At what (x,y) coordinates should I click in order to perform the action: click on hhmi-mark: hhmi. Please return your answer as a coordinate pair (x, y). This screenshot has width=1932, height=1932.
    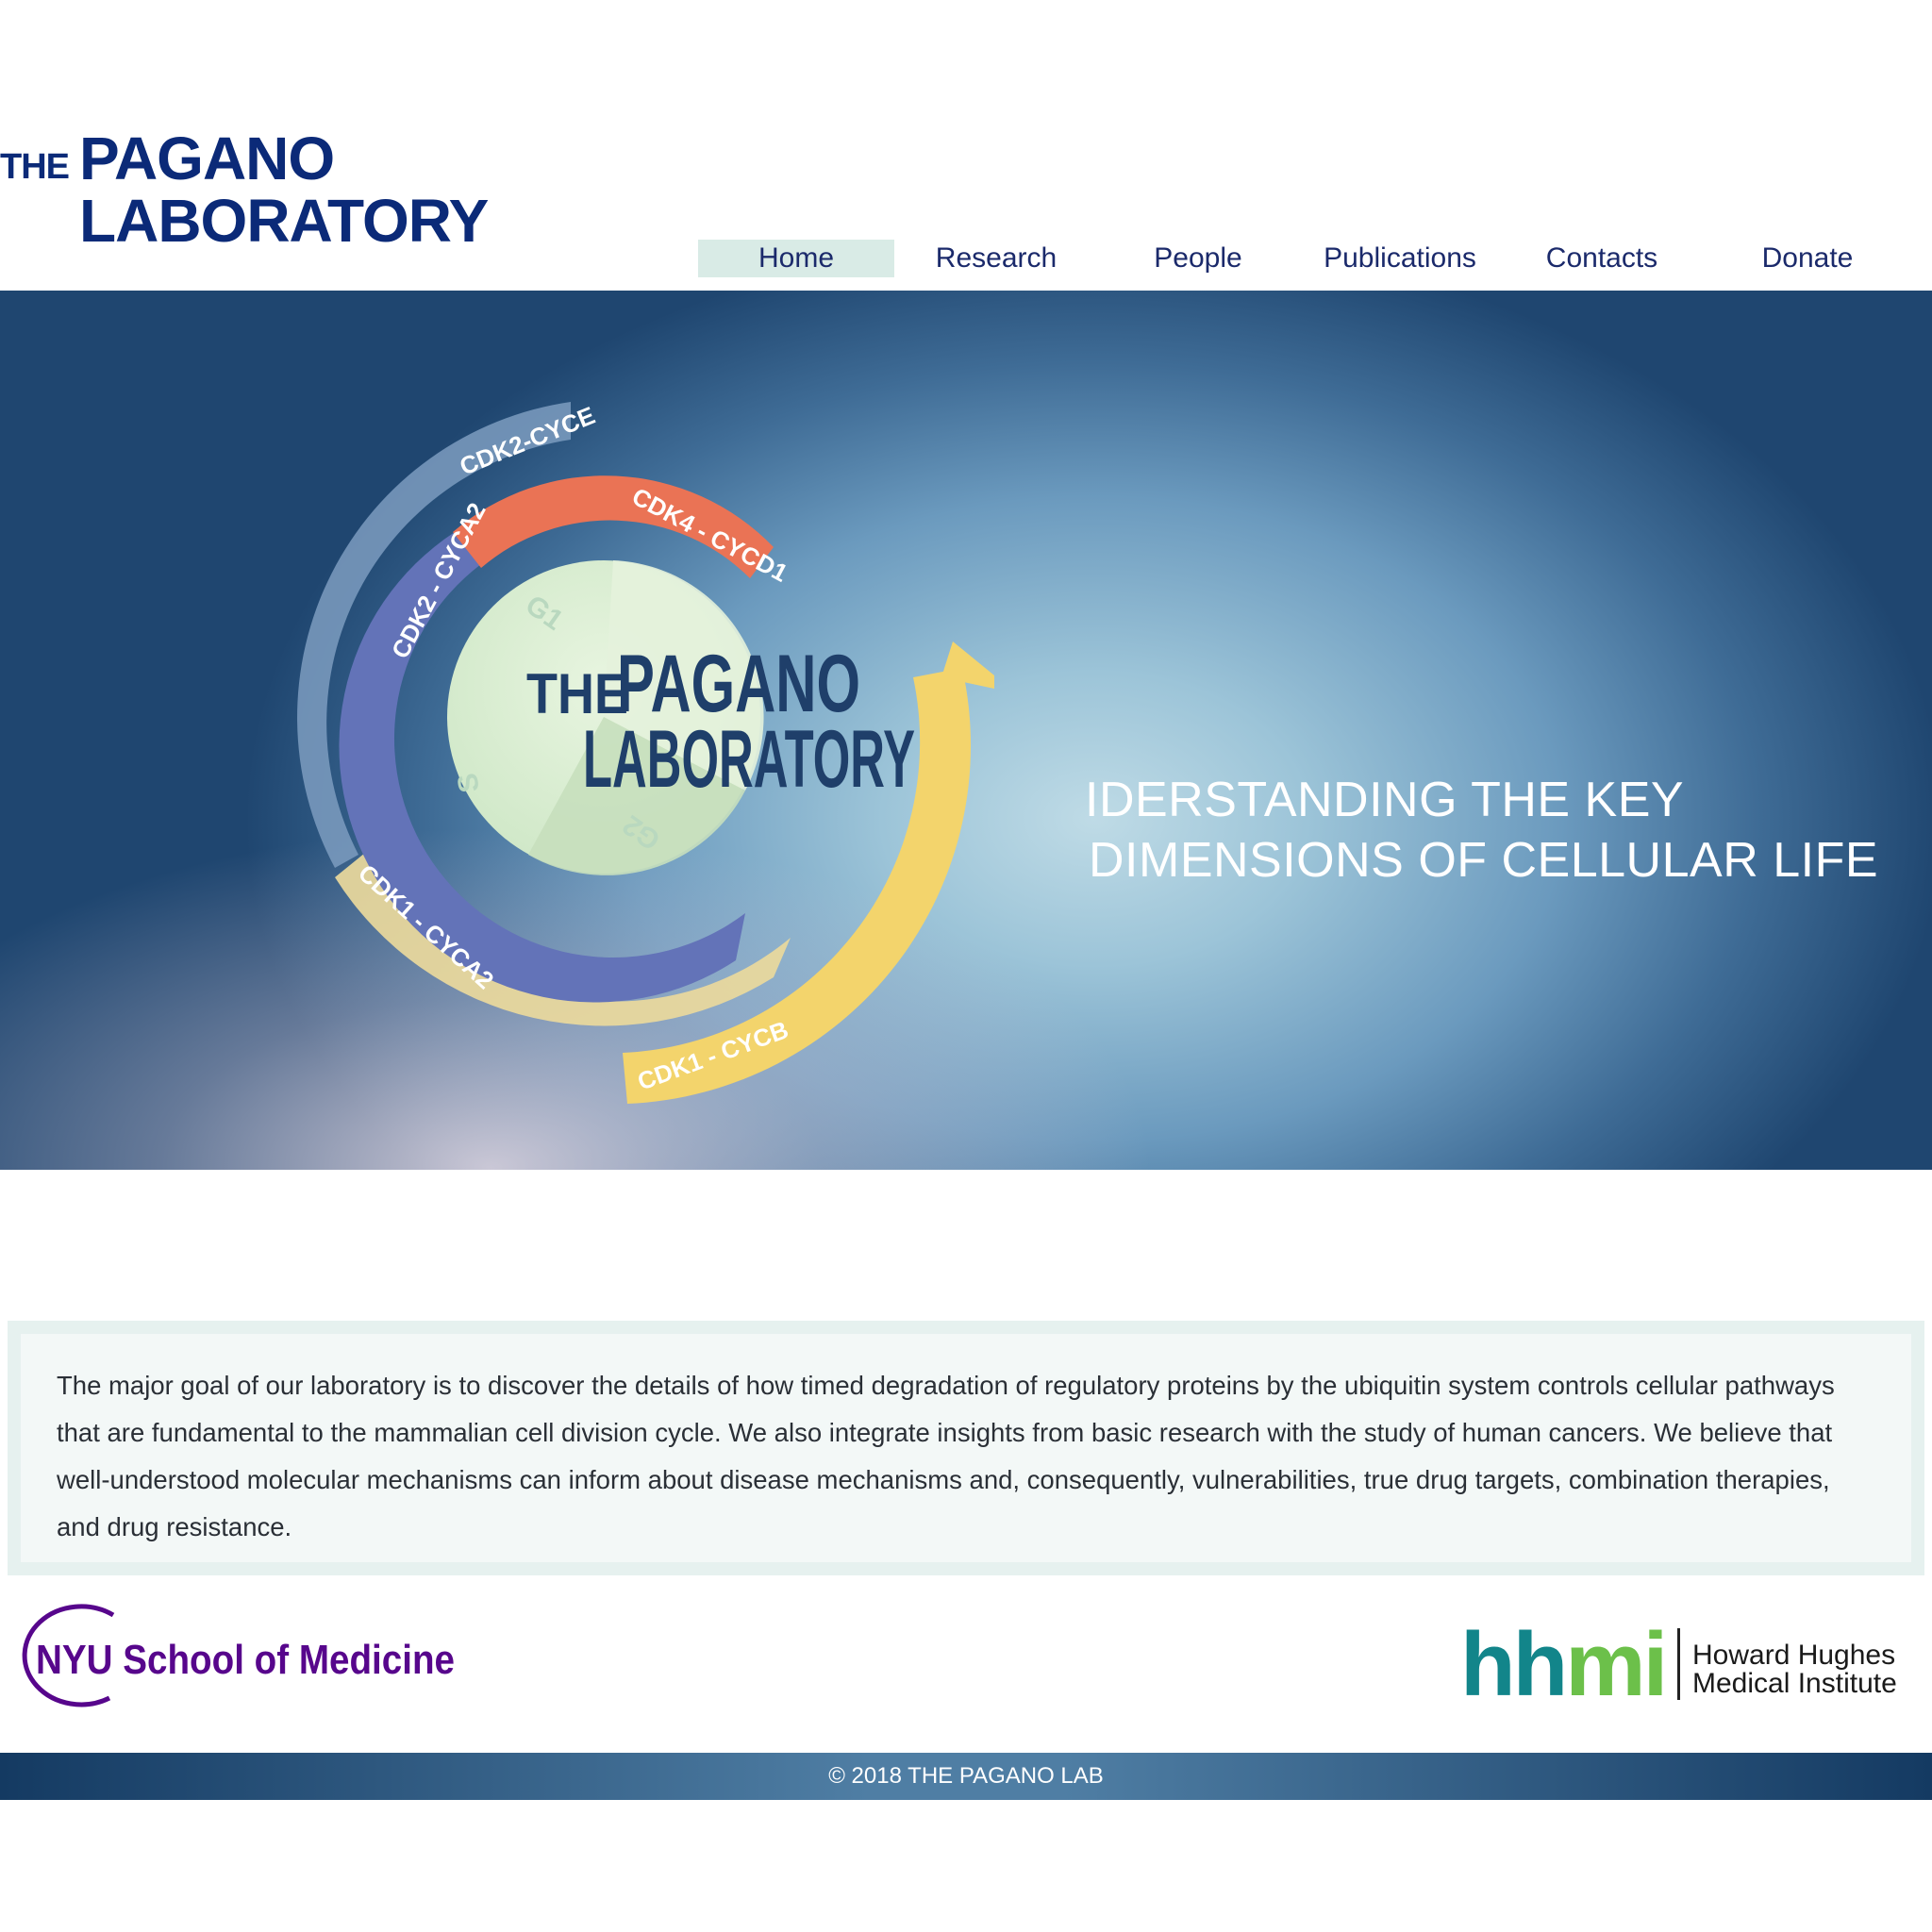
    Looking at the image, I should click on (1564, 1665).